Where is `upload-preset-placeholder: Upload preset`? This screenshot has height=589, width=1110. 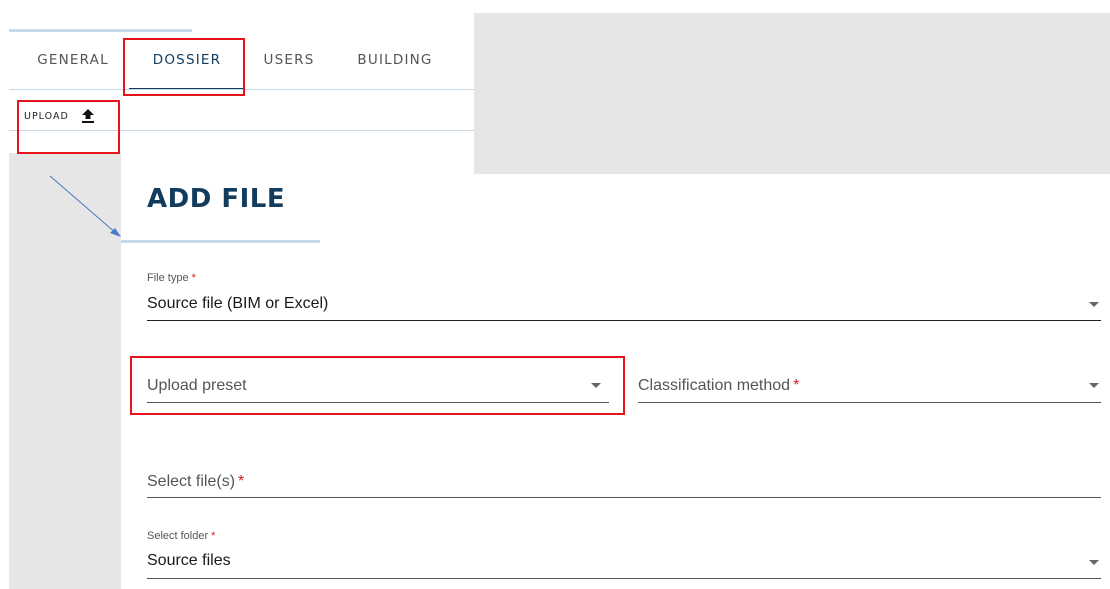
upload-preset-placeholder: Upload preset is located at coordinates (197, 385).